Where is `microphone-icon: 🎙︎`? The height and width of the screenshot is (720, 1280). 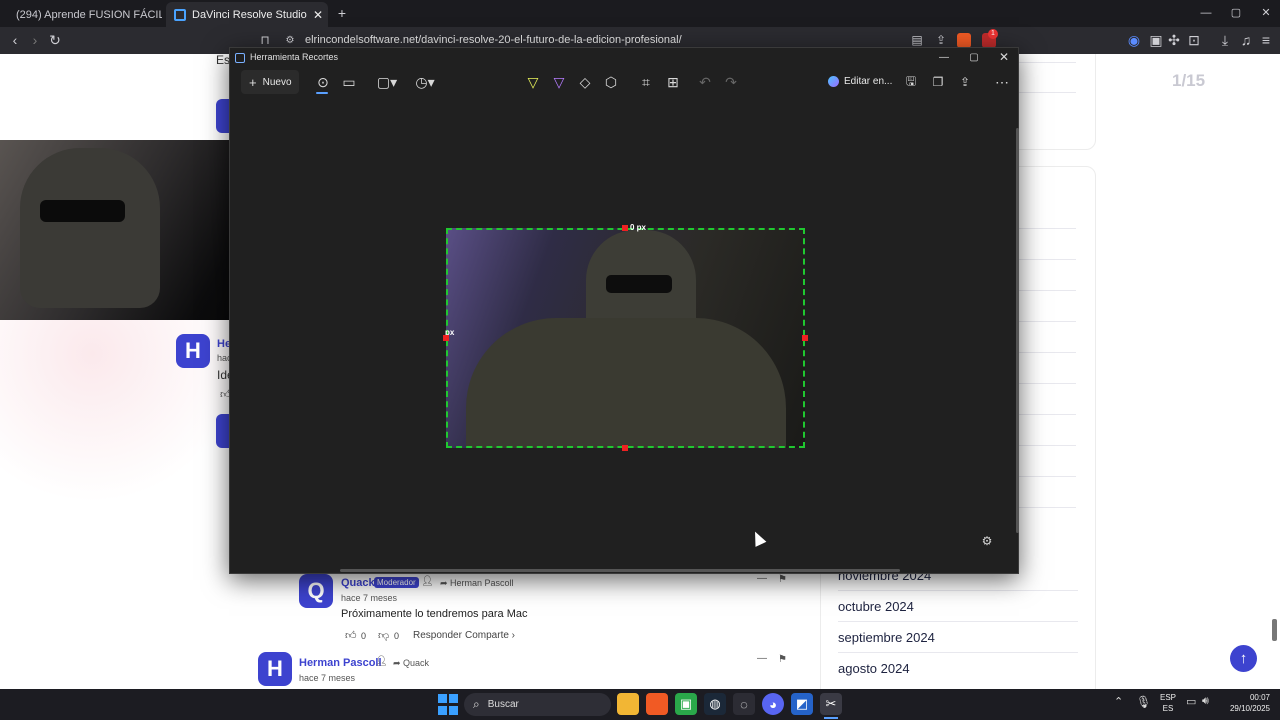 microphone-icon: 🎙︎ is located at coordinates (1143, 702).